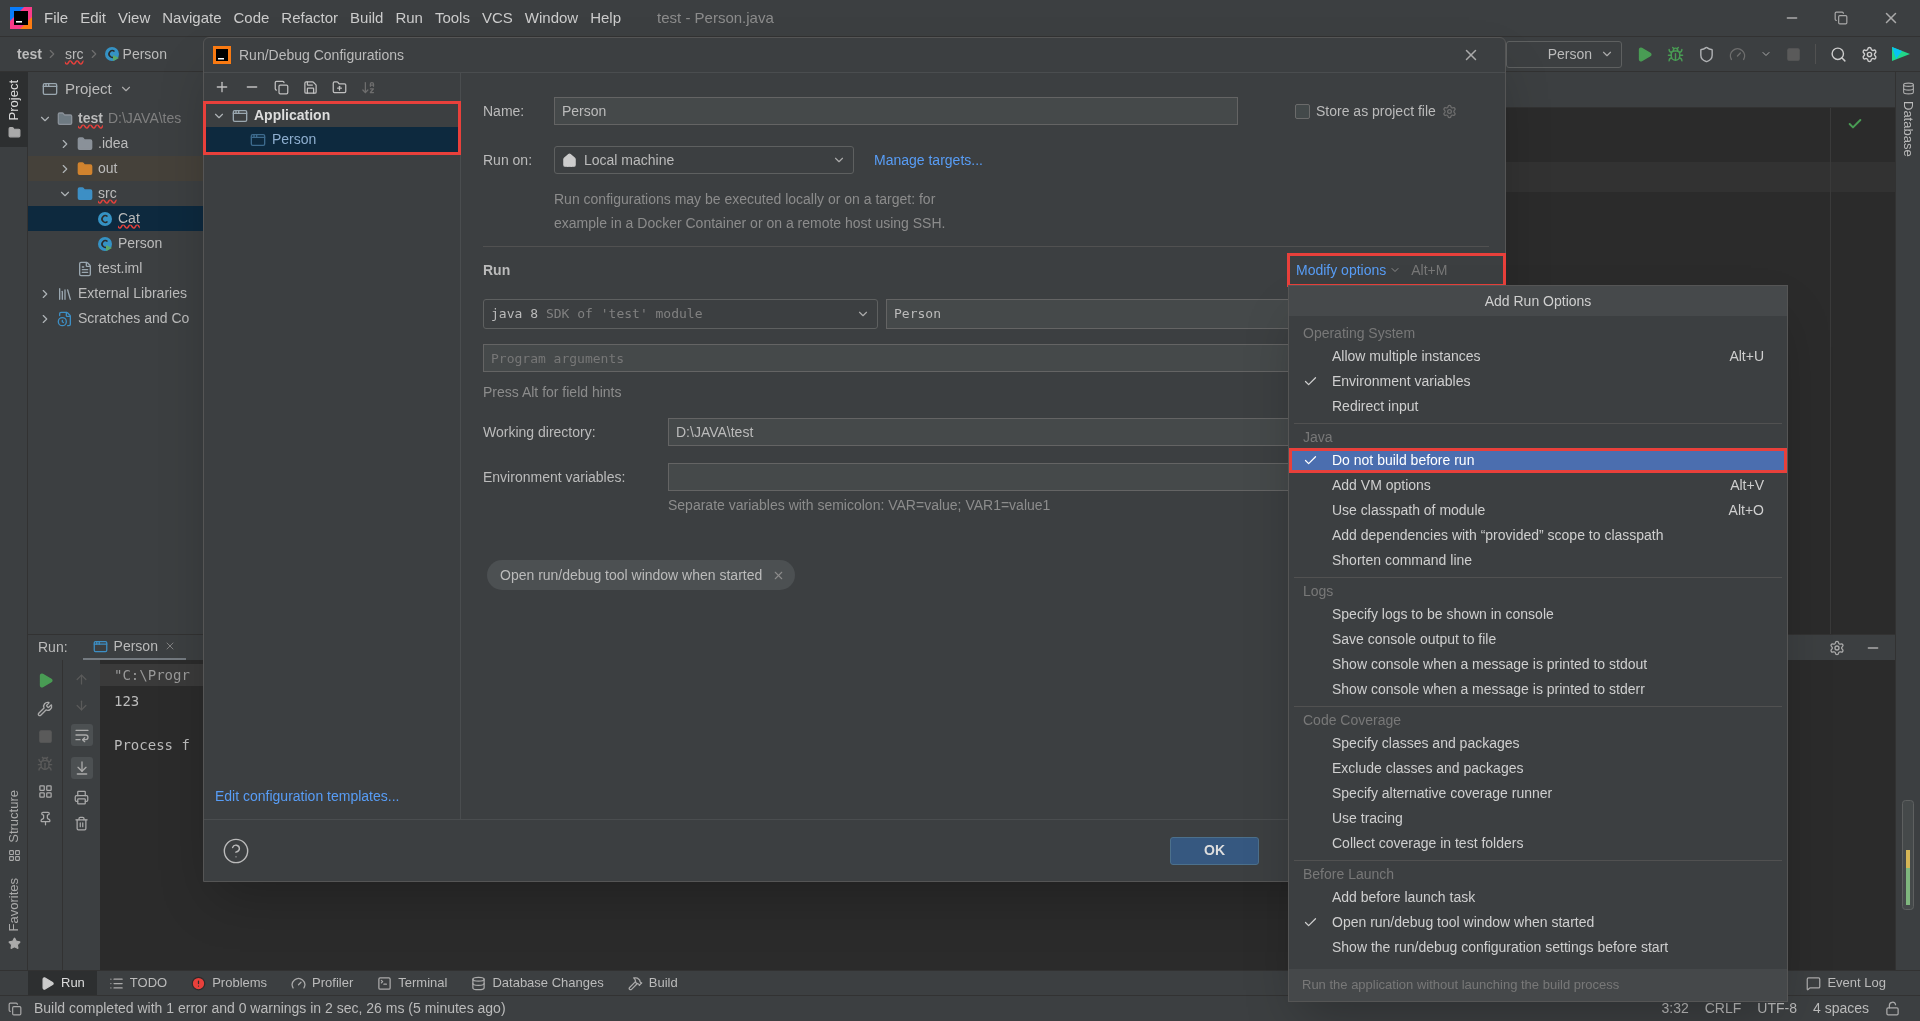  I want to click on field-label: Environment variables:, so click(555, 477).